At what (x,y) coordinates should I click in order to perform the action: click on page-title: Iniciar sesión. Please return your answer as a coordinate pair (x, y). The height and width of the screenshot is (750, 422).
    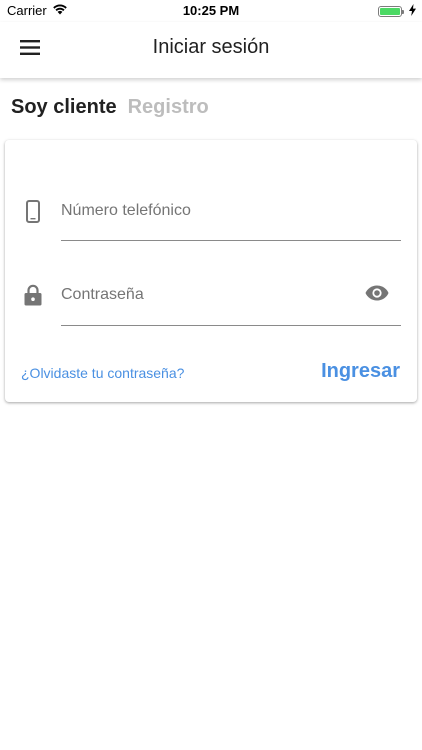
    Looking at the image, I should click on (211, 47).